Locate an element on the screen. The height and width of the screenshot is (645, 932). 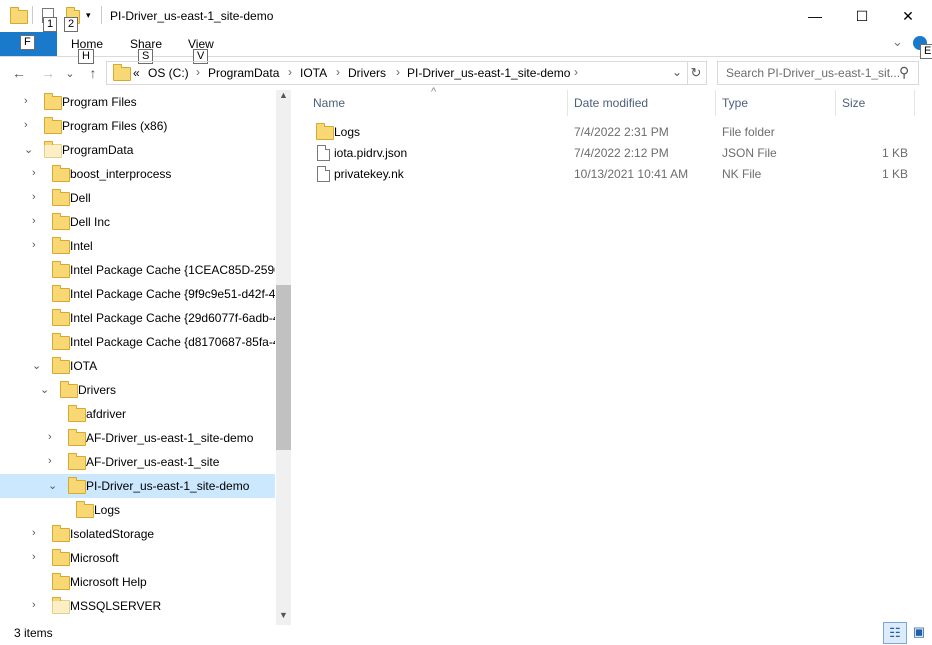
file-row: Logs 7/4/2022 2:31 PM File folder is located at coordinates (611, 131).